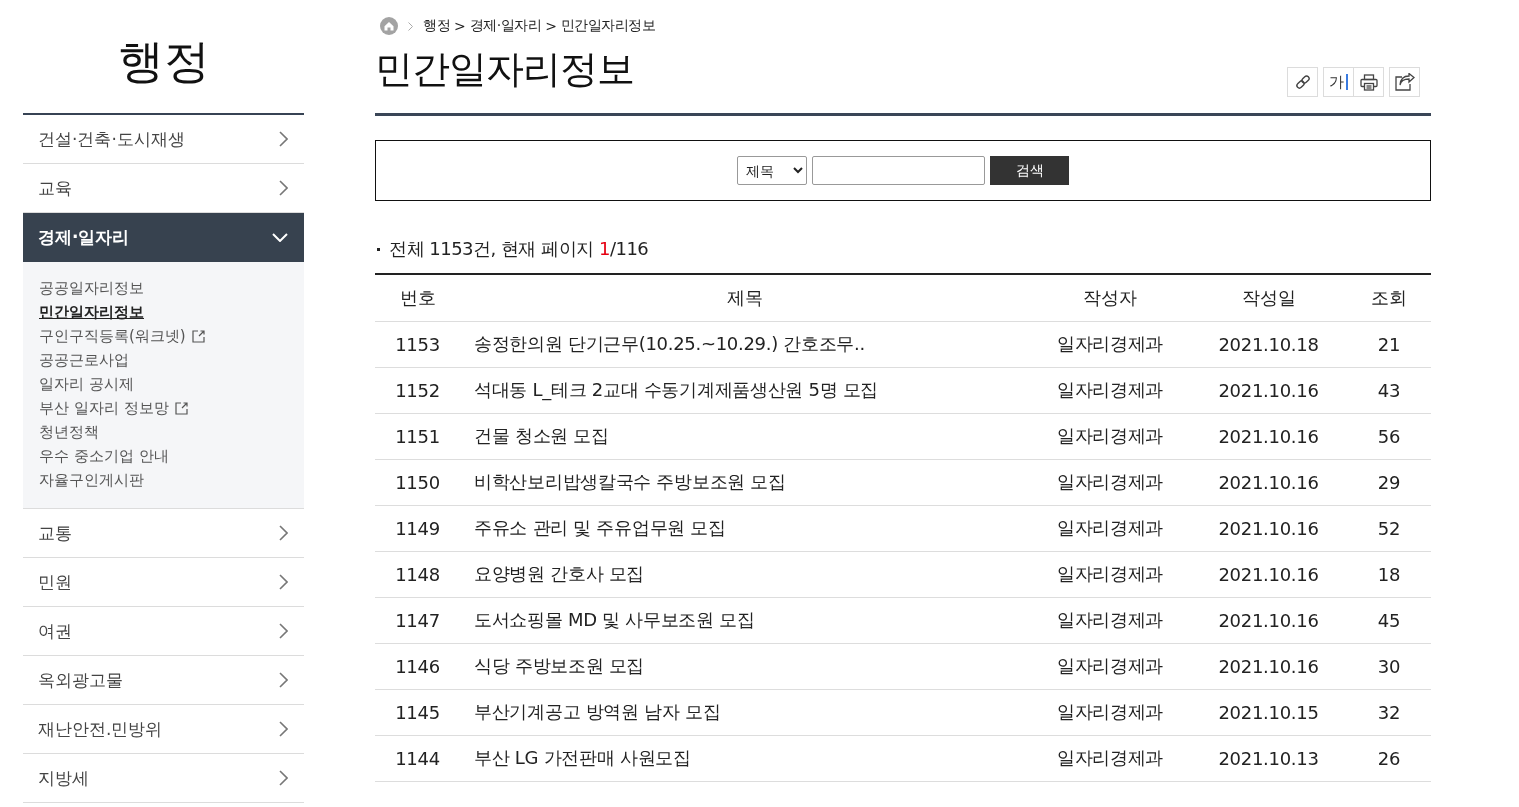  Describe the element at coordinates (417, 620) in the screenshot. I see `table-cell: 1147` at that location.